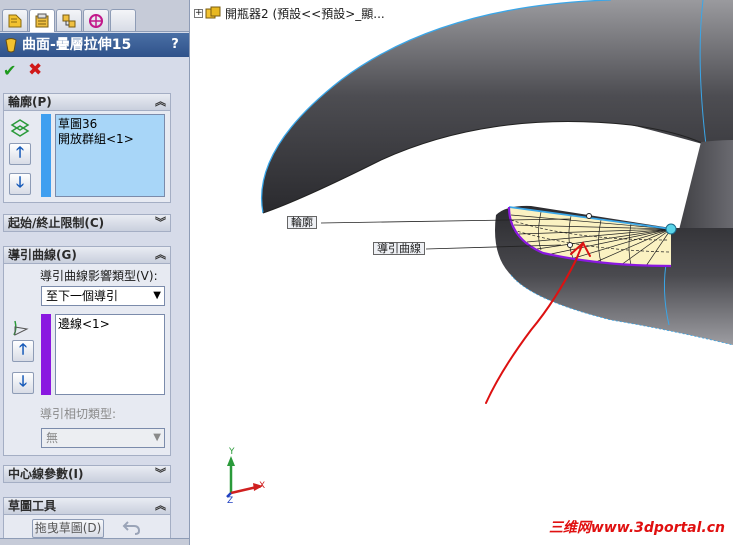  What do you see at coordinates (21, 328) in the screenshot?
I see `guide-curve-icon` at bounding box center [21, 328].